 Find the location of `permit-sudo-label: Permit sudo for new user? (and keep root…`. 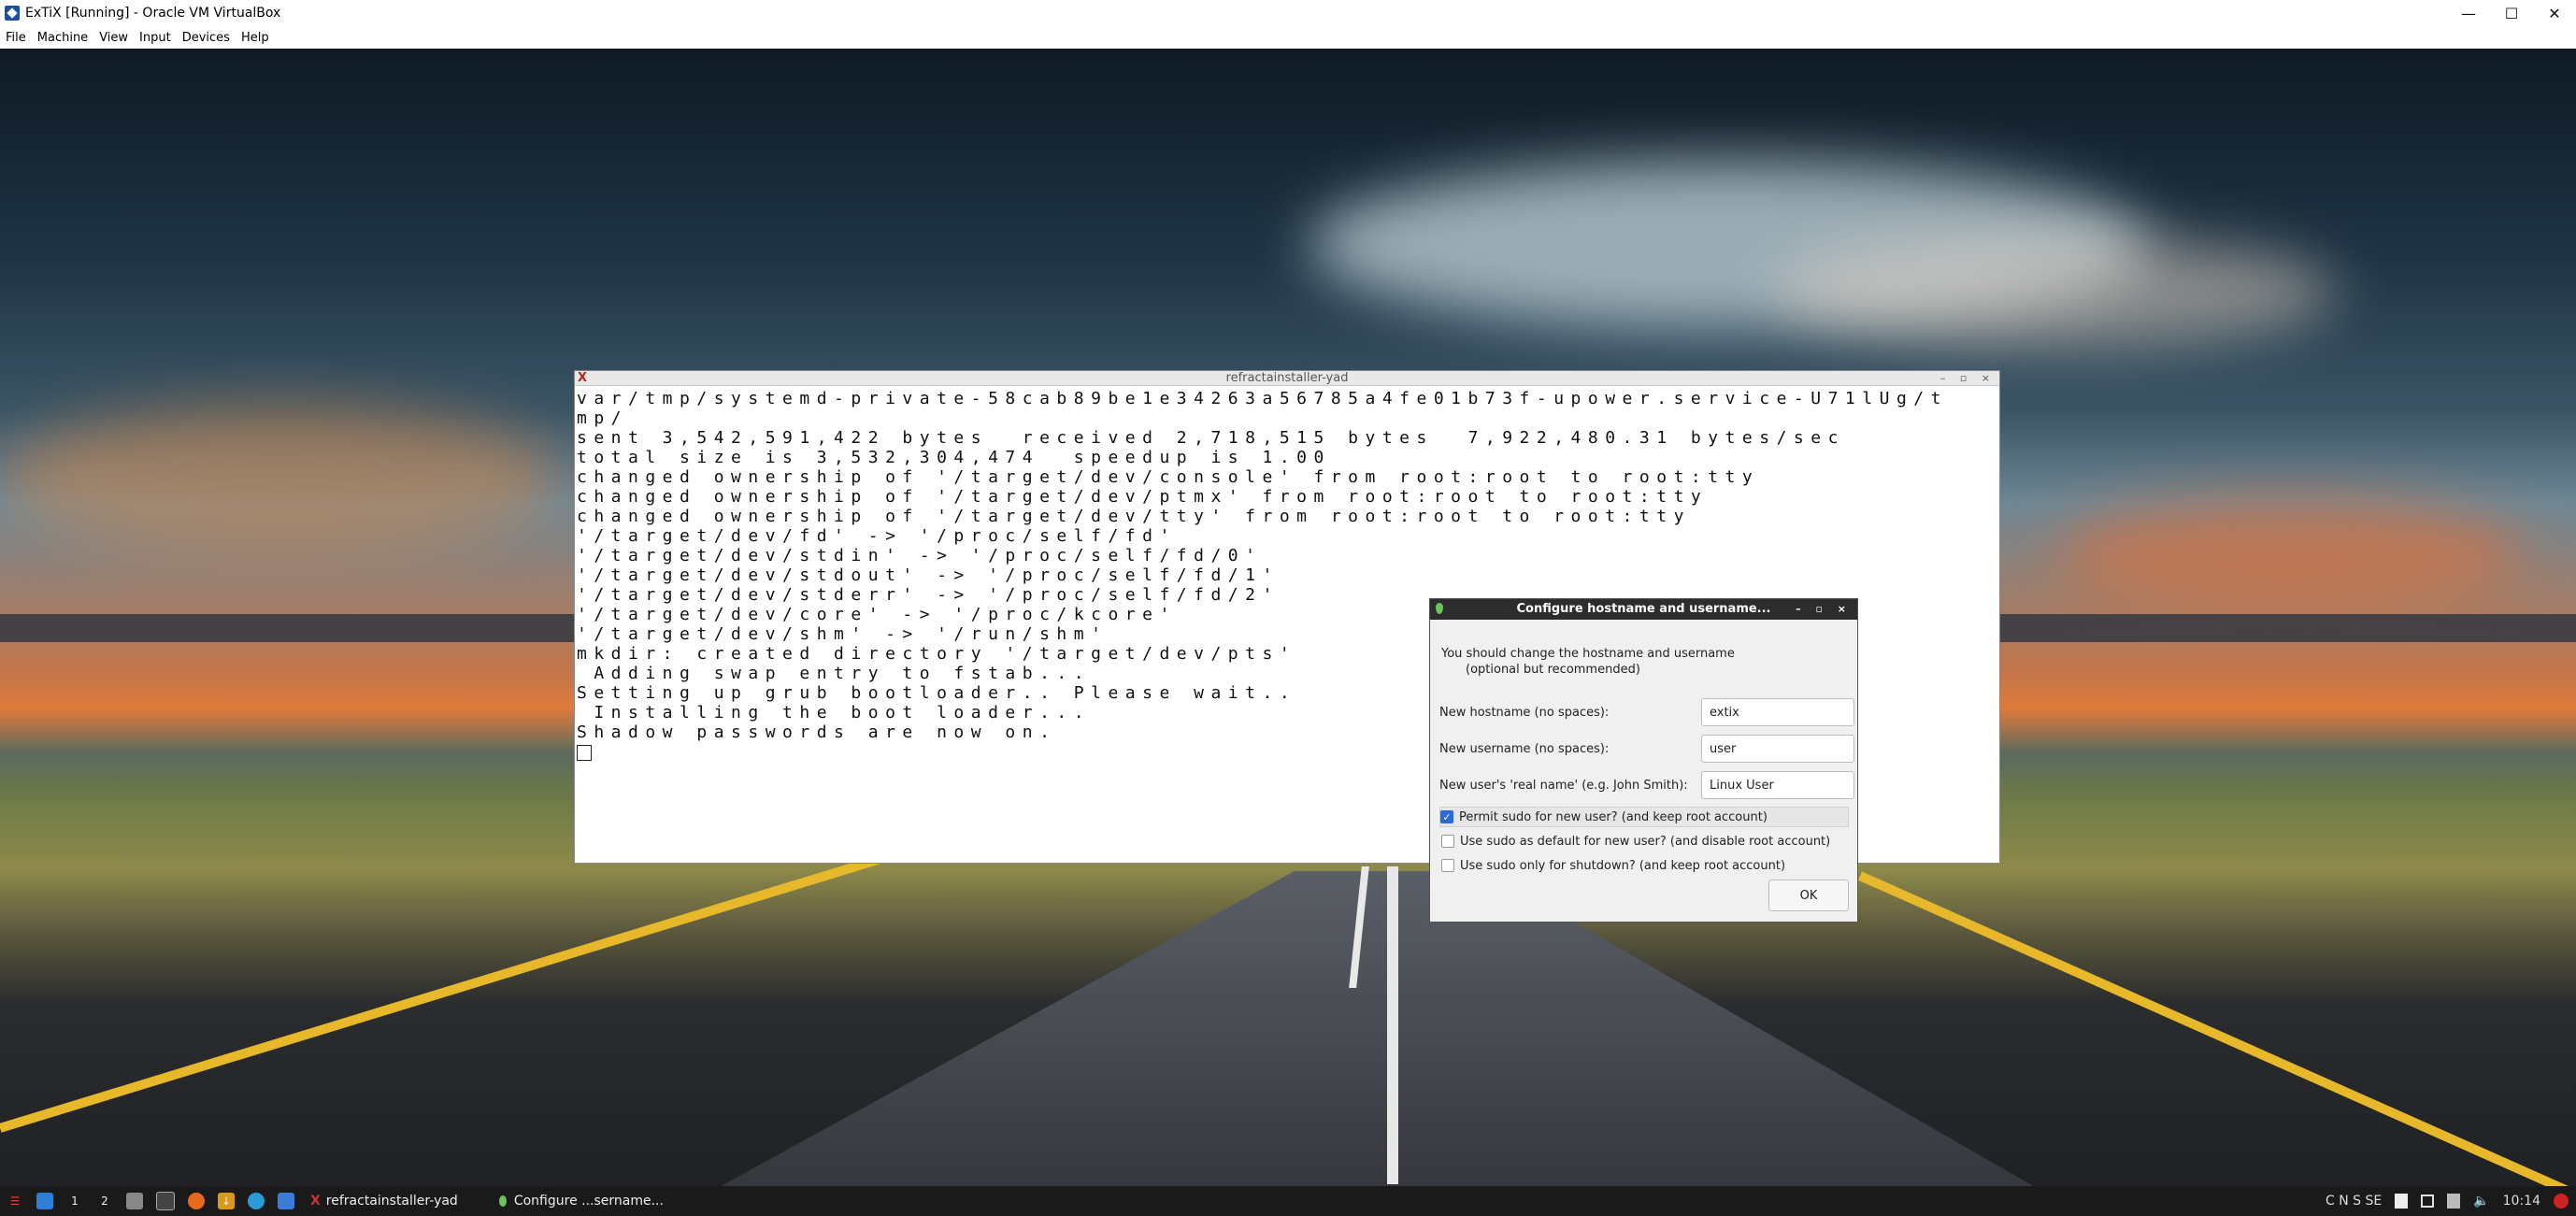

permit-sudo-label: Permit sudo for new user? (and keep root… is located at coordinates (1613, 816).